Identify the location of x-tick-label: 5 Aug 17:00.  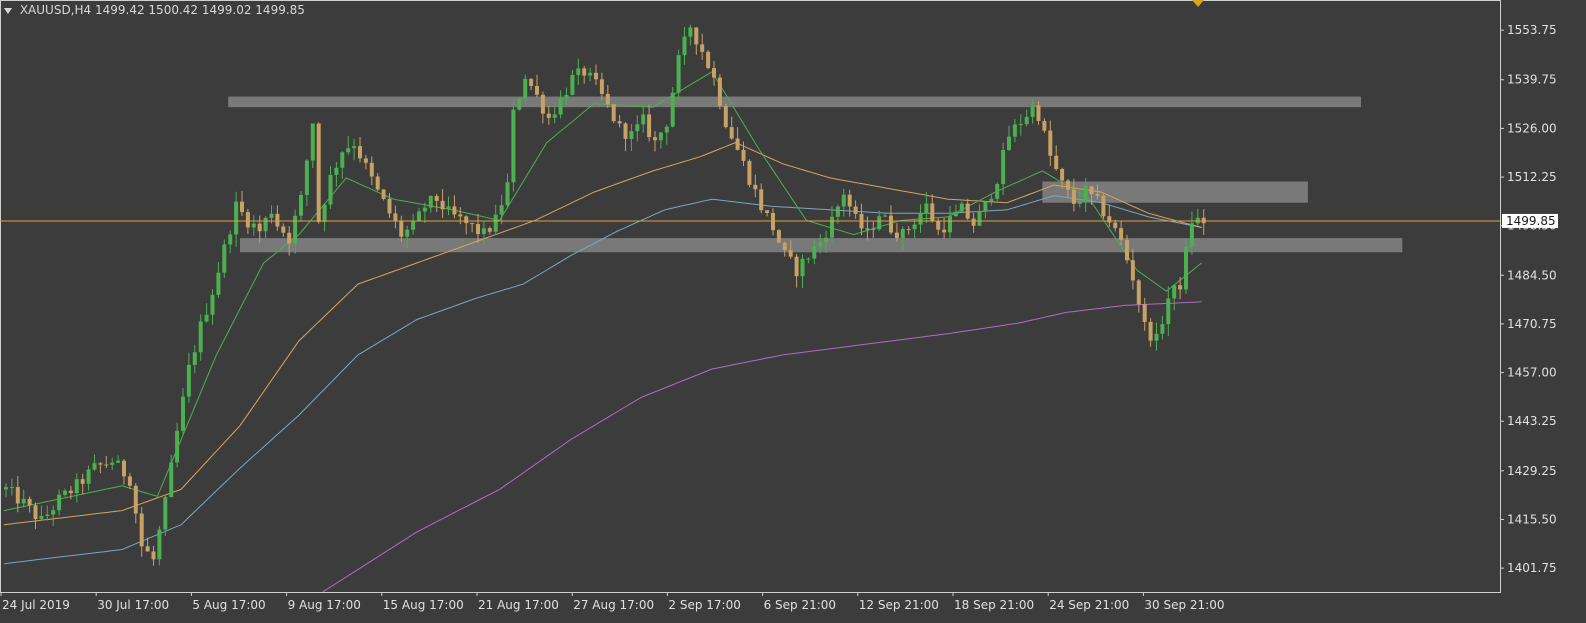
(228, 605).